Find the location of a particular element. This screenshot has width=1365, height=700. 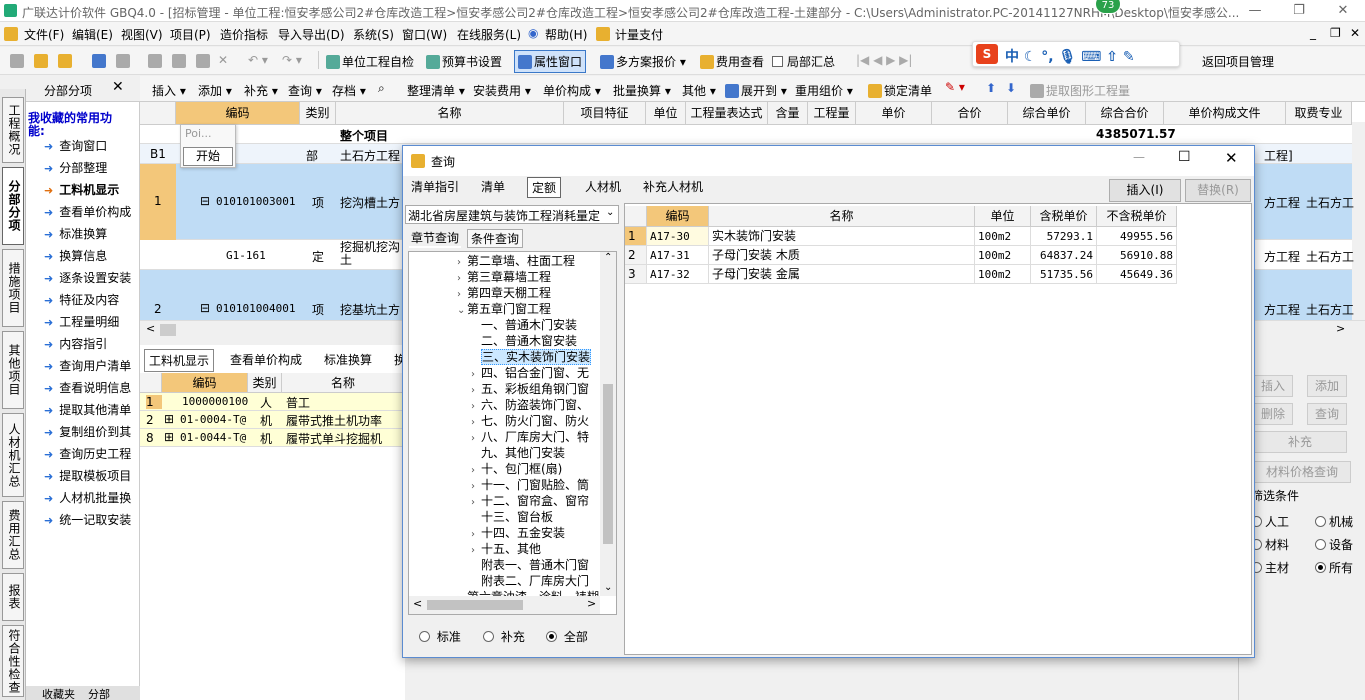

filter-equipment-radio: 设备 is located at coordinates (1334, 544).